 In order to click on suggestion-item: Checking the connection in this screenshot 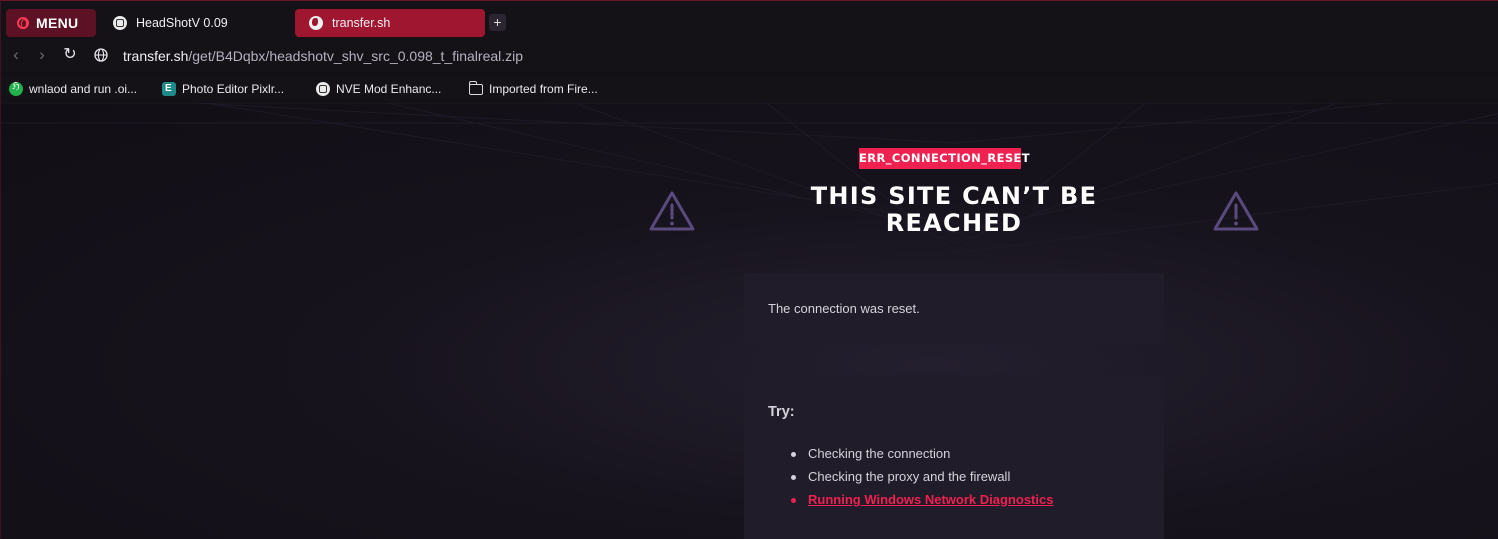, I will do `click(910, 457)`.